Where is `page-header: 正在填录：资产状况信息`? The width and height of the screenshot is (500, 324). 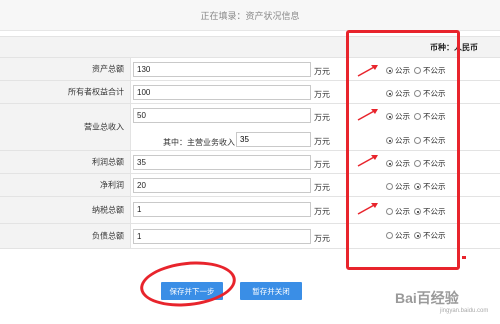
page-header: 正在填录：资产状况信息 is located at coordinates (250, 15).